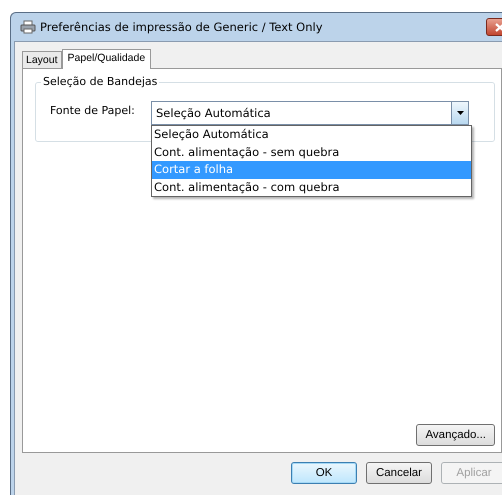  I want to click on tab: Papel/Qualidade, so click(107, 59).